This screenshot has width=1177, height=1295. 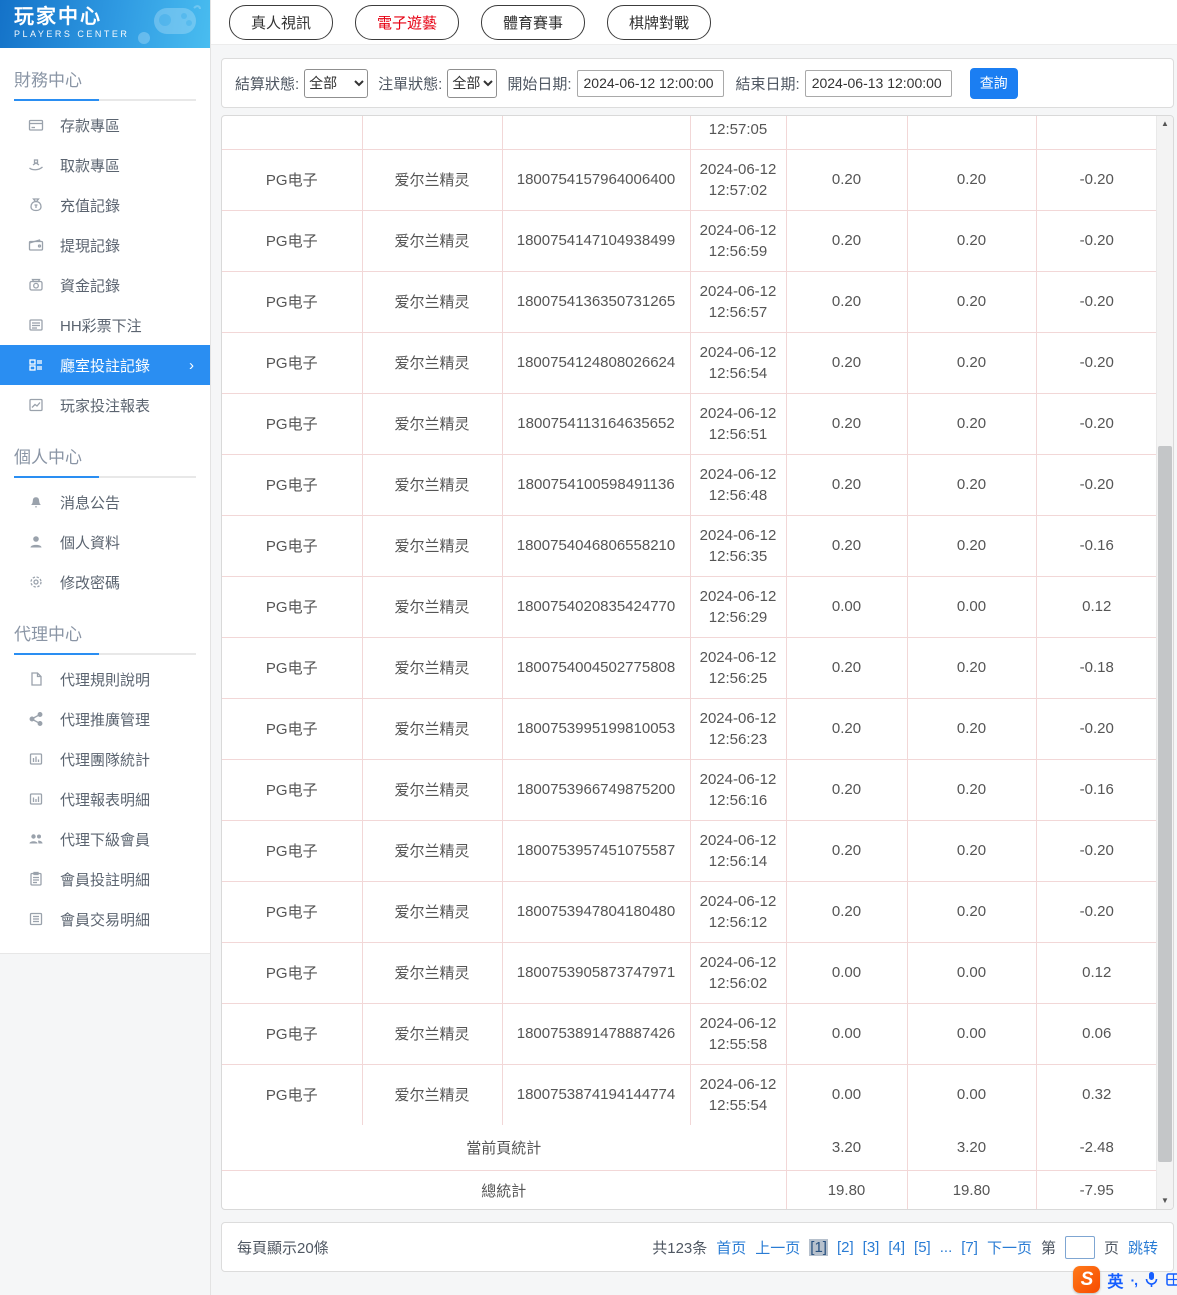 What do you see at coordinates (738, 617) in the screenshot?
I see `bet-time: 12:56:29` at bounding box center [738, 617].